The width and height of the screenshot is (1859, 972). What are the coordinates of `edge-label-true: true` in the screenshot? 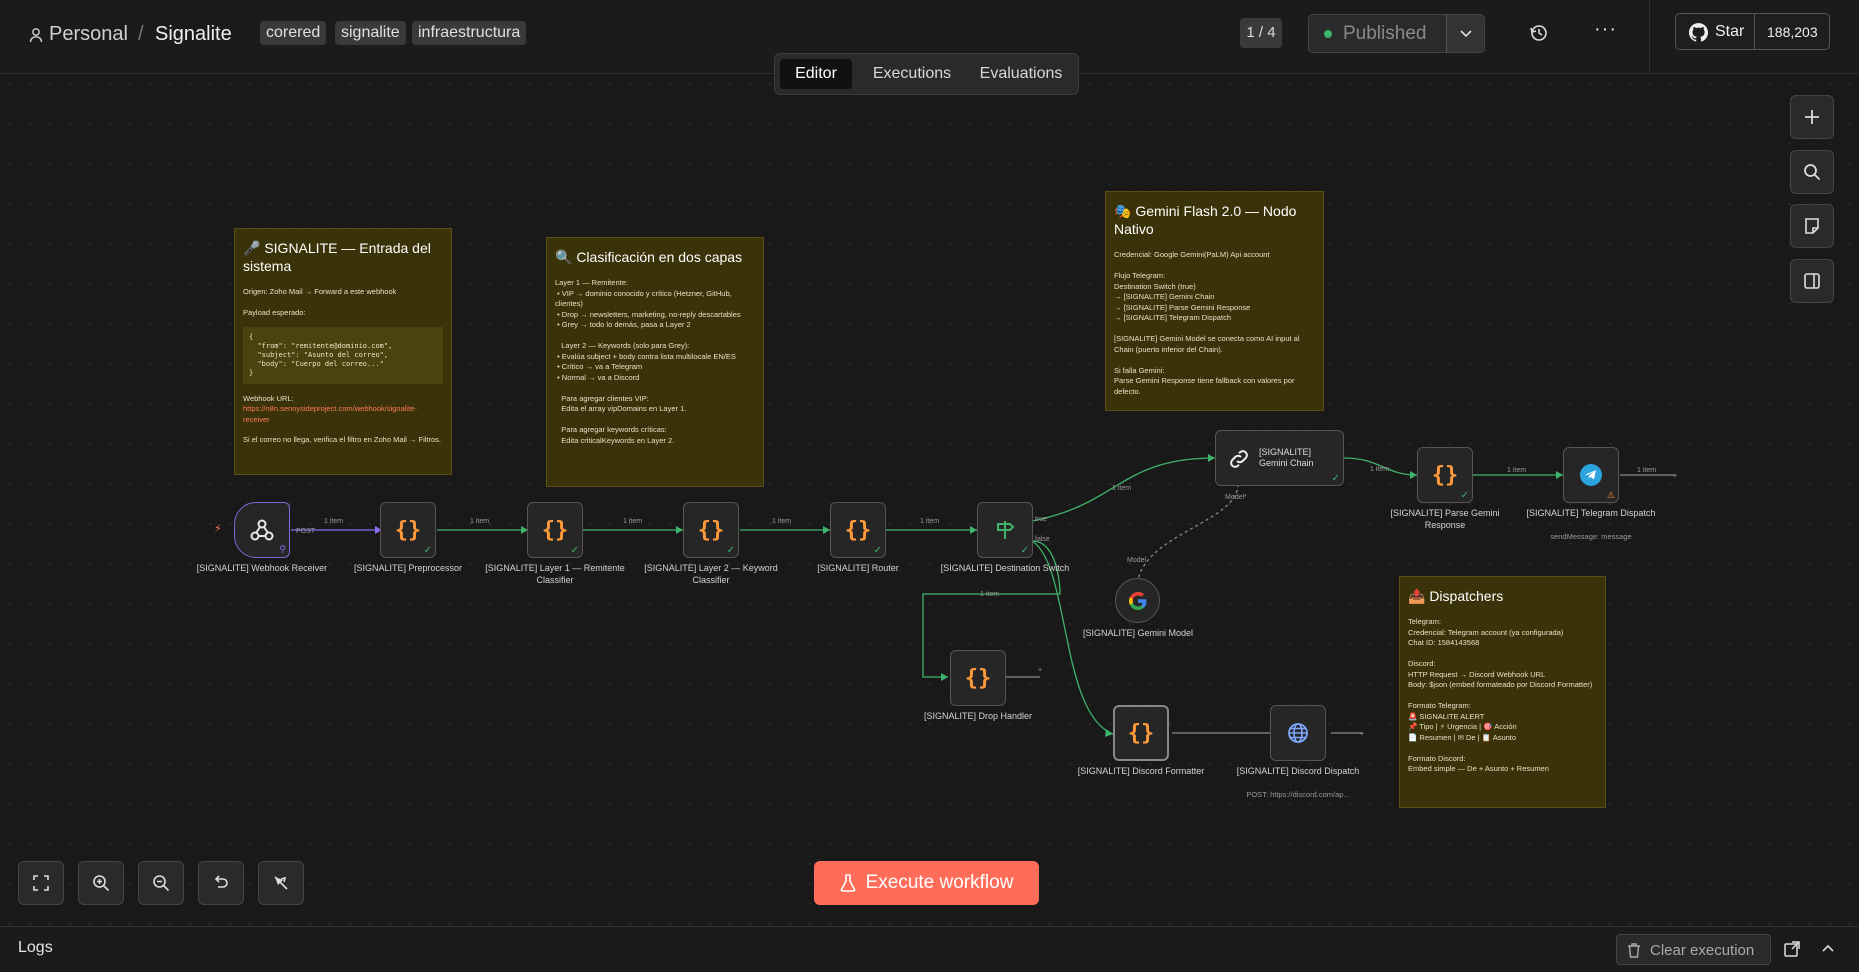 It's located at (1041, 519).